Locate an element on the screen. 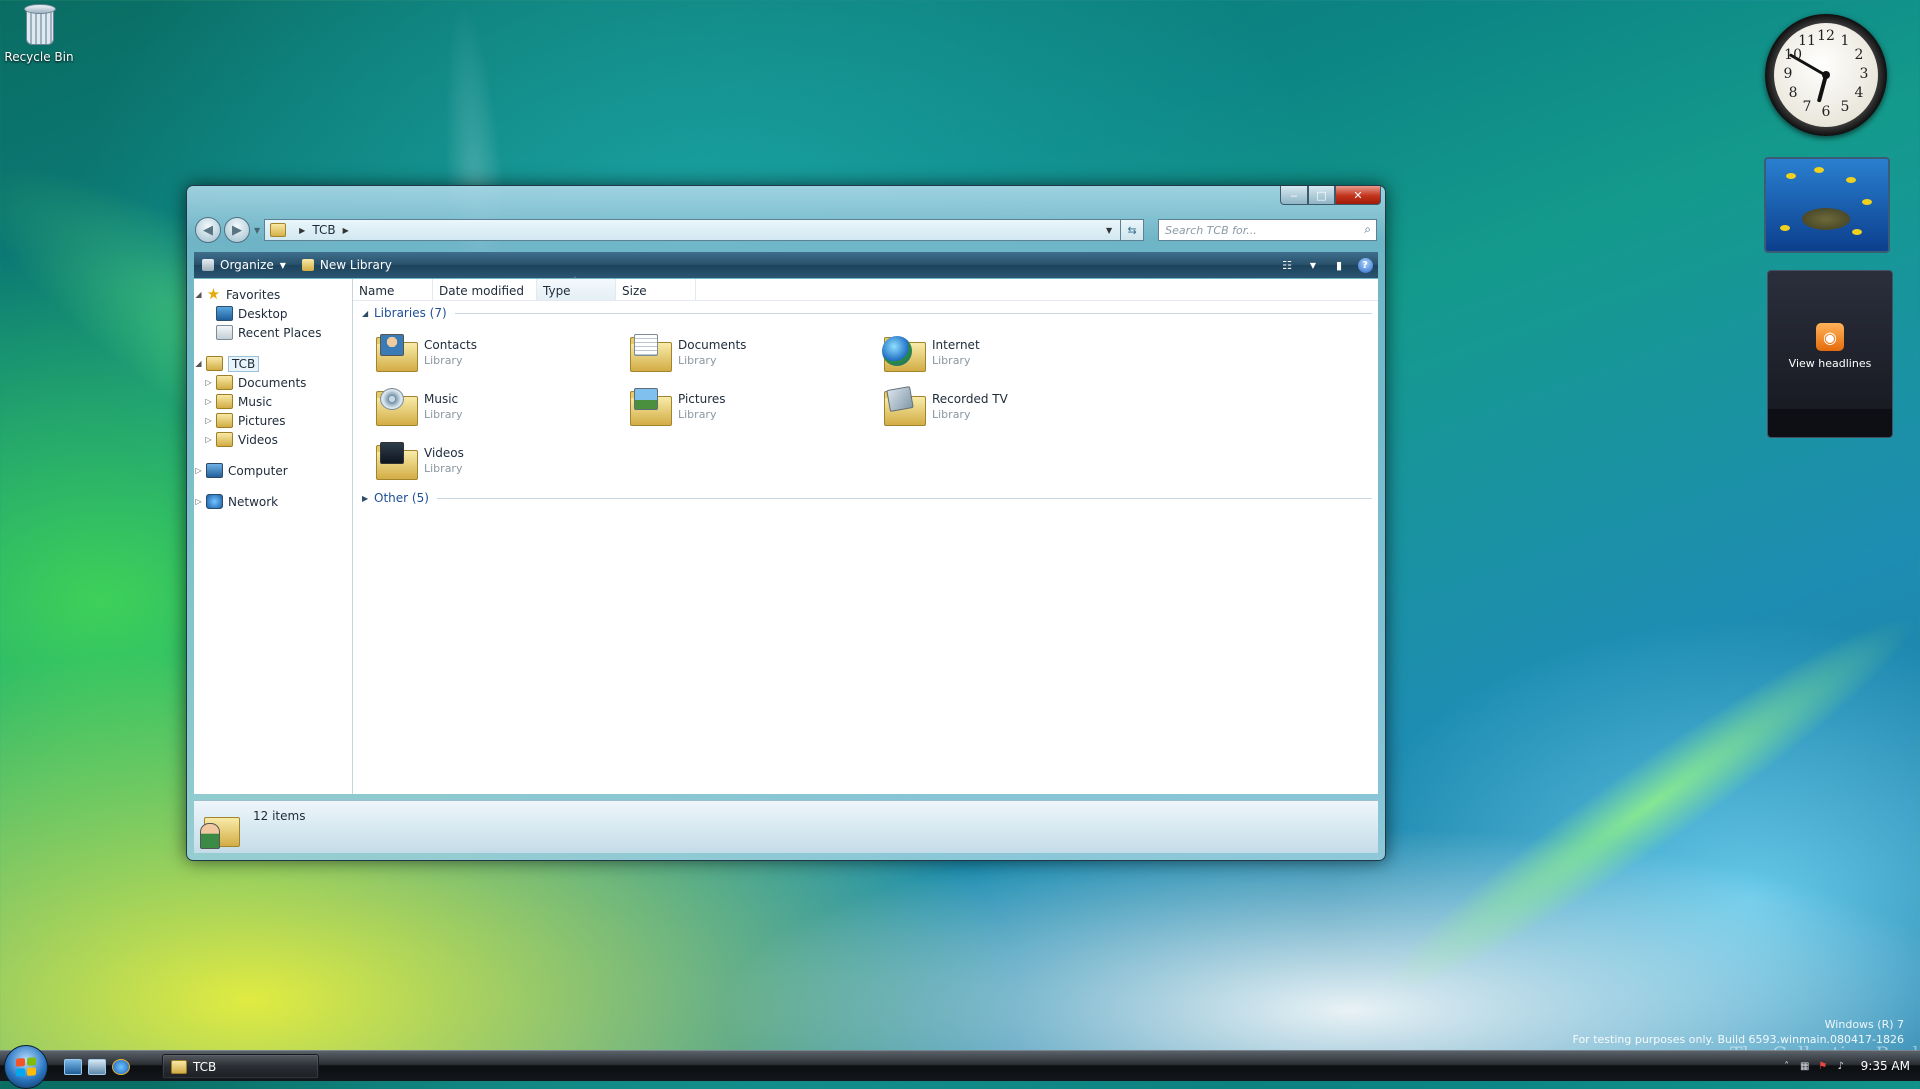 This screenshot has height=1089, width=1920. organize-button: Organize ▼ is located at coordinates (244, 265).